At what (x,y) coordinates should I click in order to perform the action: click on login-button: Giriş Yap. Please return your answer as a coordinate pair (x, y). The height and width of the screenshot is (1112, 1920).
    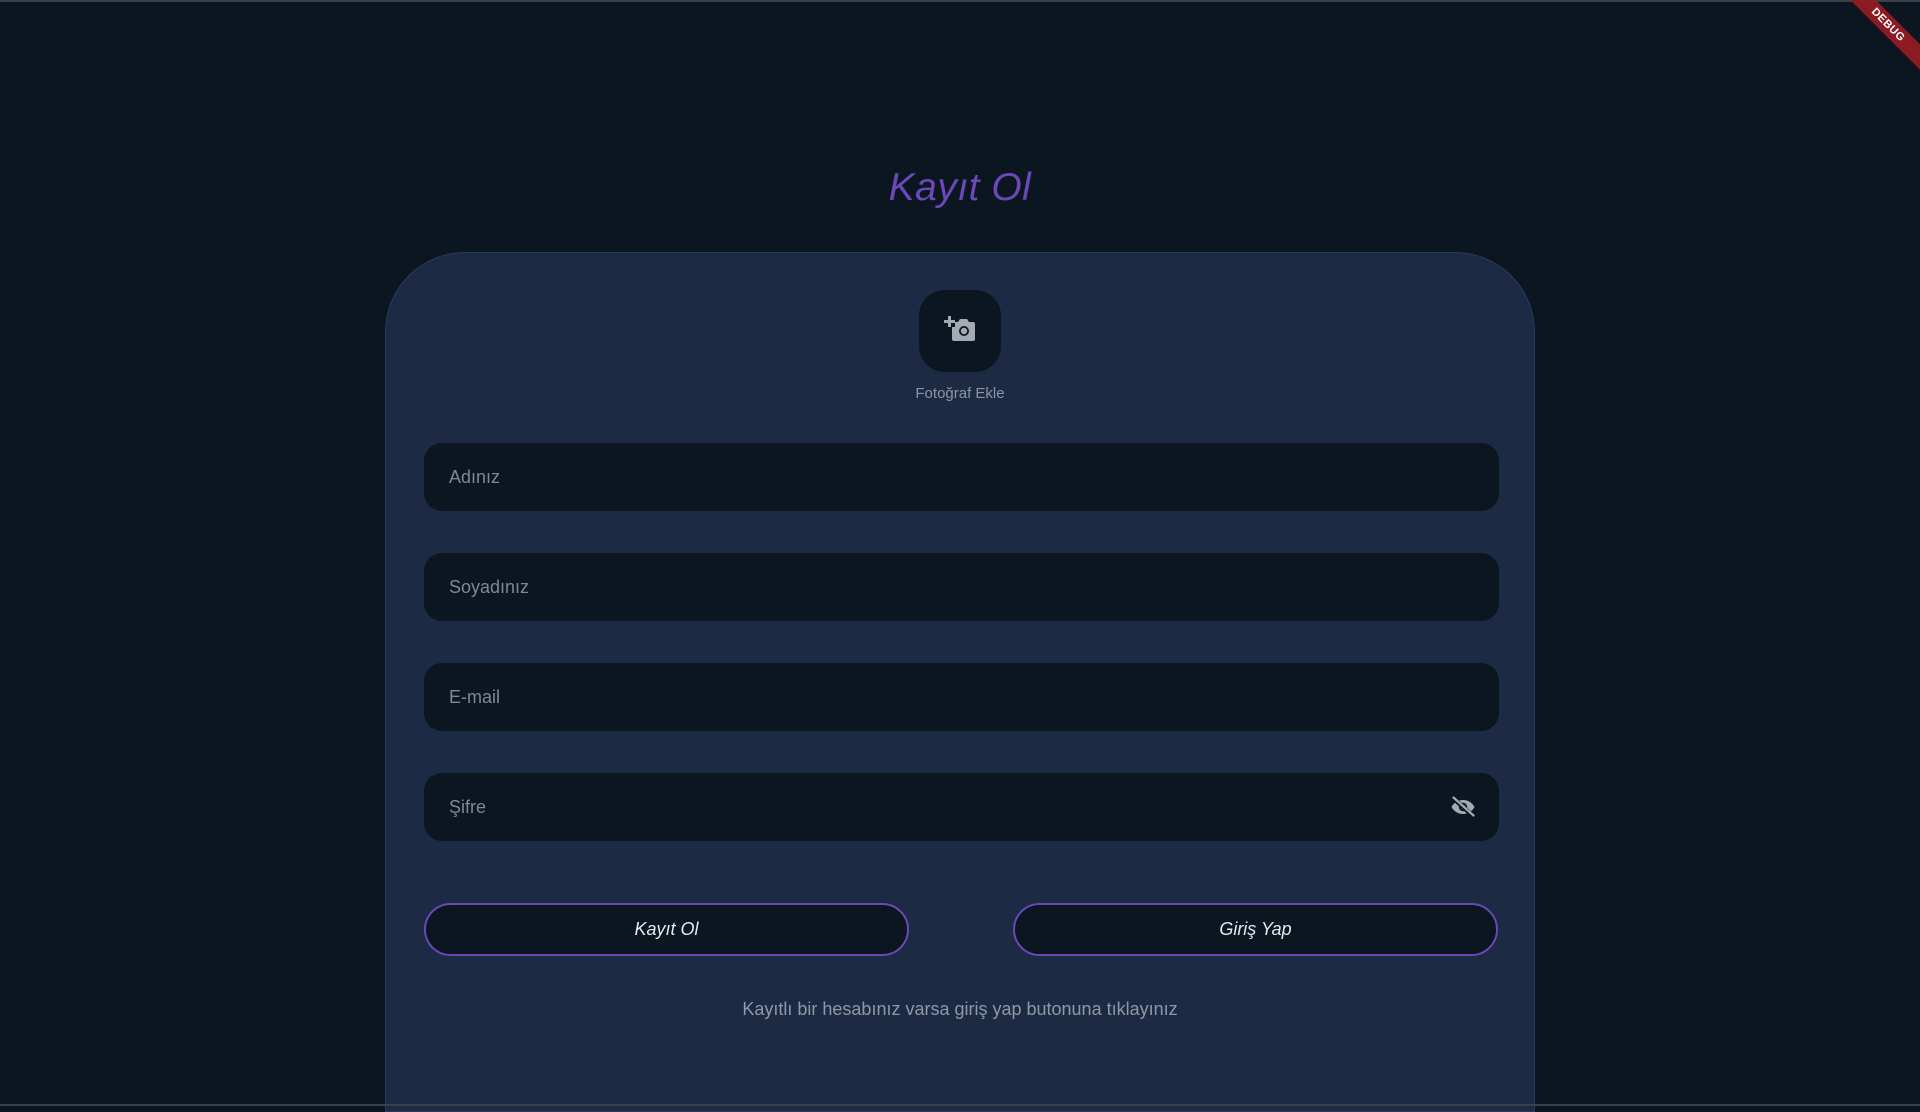
    Looking at the image, I should click on (1255, 929).